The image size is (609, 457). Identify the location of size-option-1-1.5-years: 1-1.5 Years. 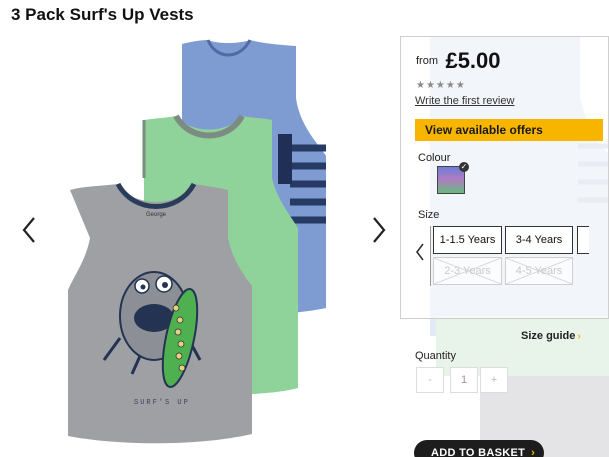
(467, 240).